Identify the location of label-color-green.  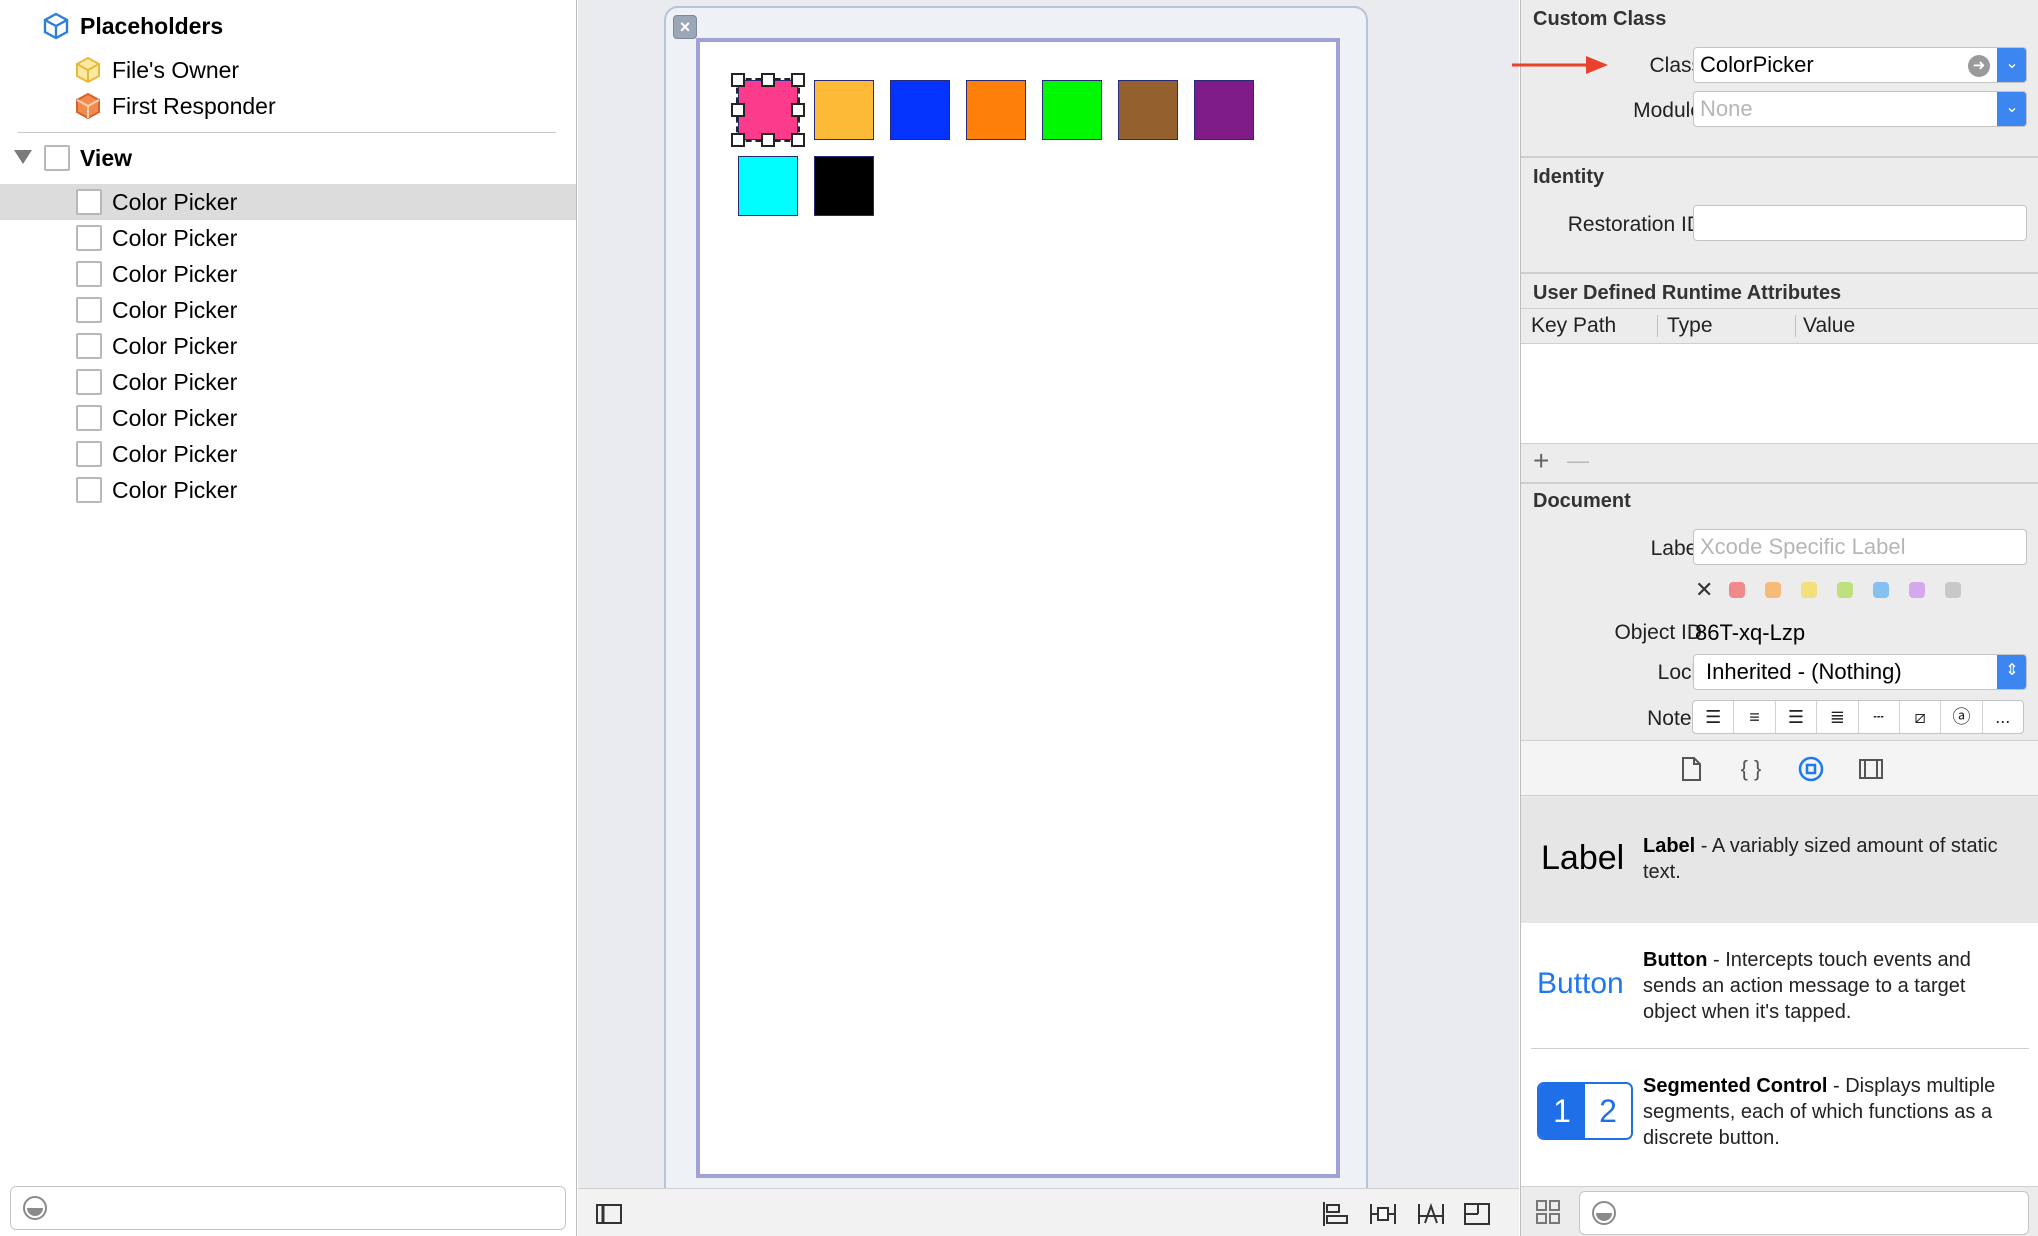
(1845, 590).